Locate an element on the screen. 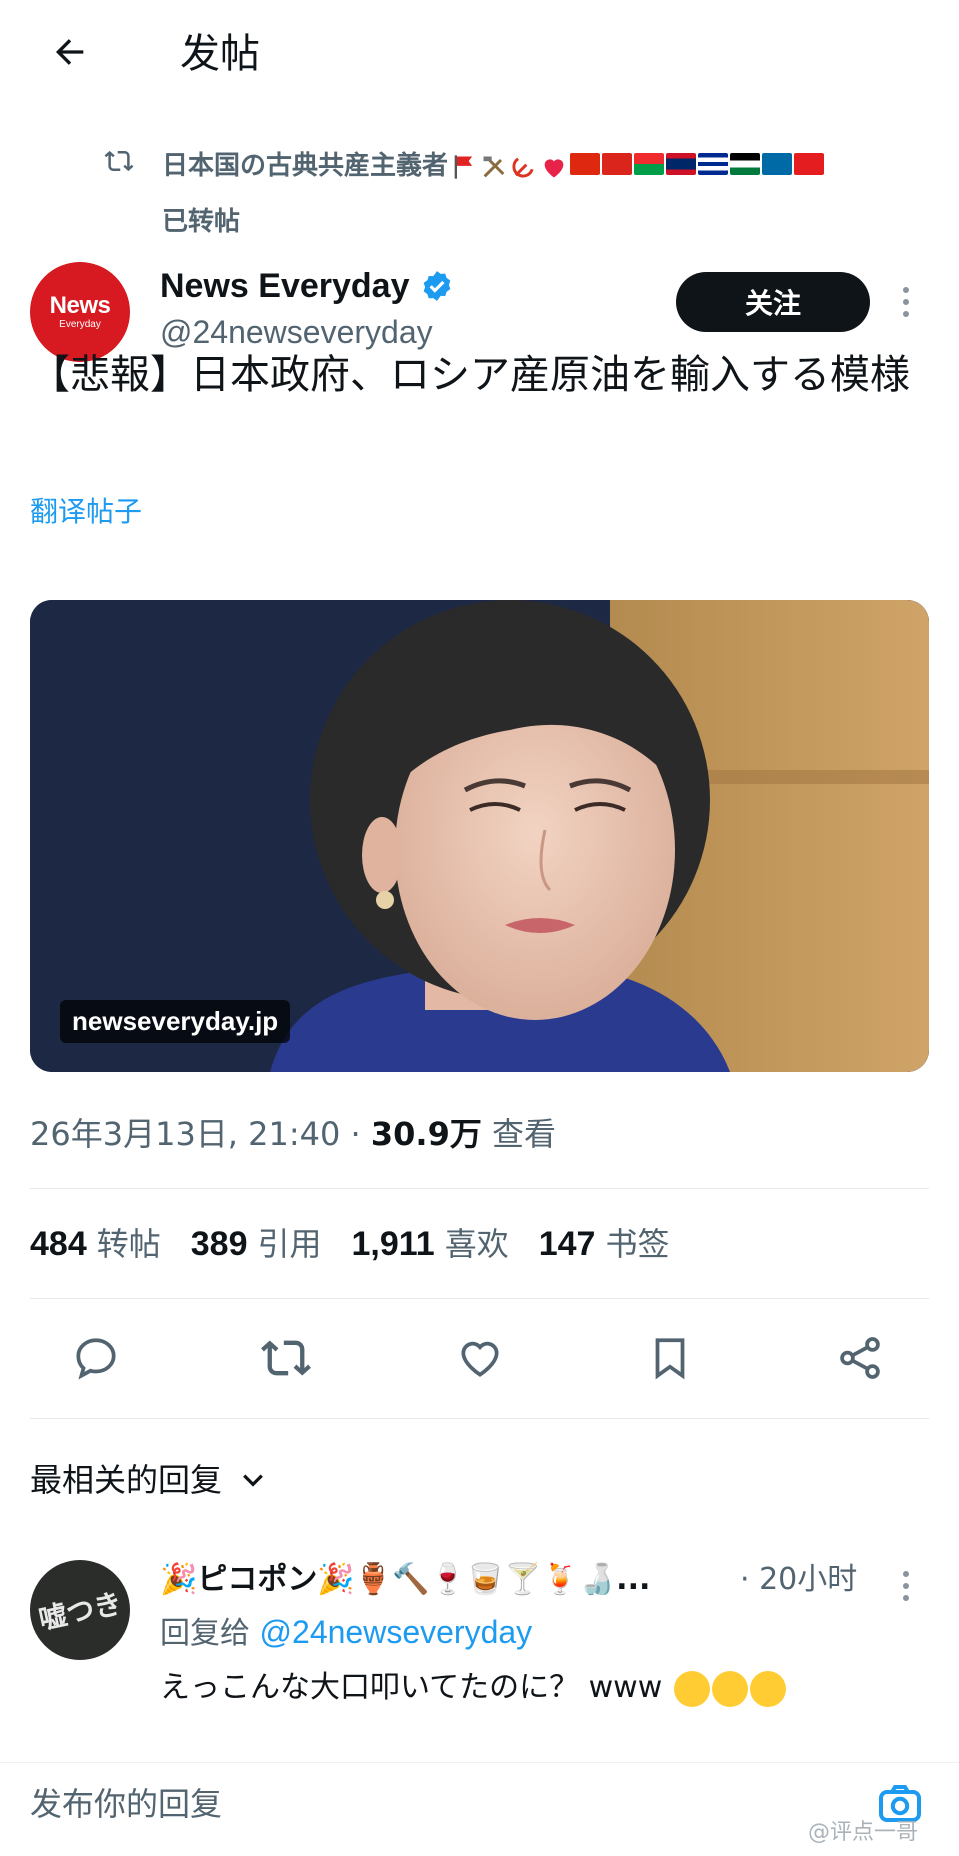 The height and width of the screenshot is (1856, 959). post-timestamp: 26年3月13日, 21:40 · is located at coordinates (200, 1134).